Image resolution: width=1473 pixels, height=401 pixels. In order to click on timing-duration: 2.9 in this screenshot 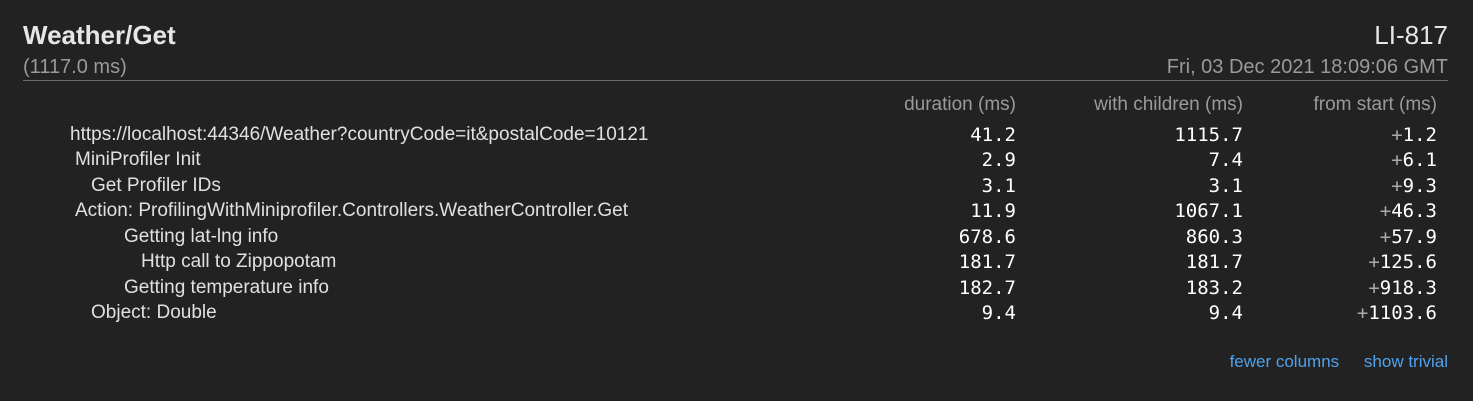, I will do `click(998, 160)`.